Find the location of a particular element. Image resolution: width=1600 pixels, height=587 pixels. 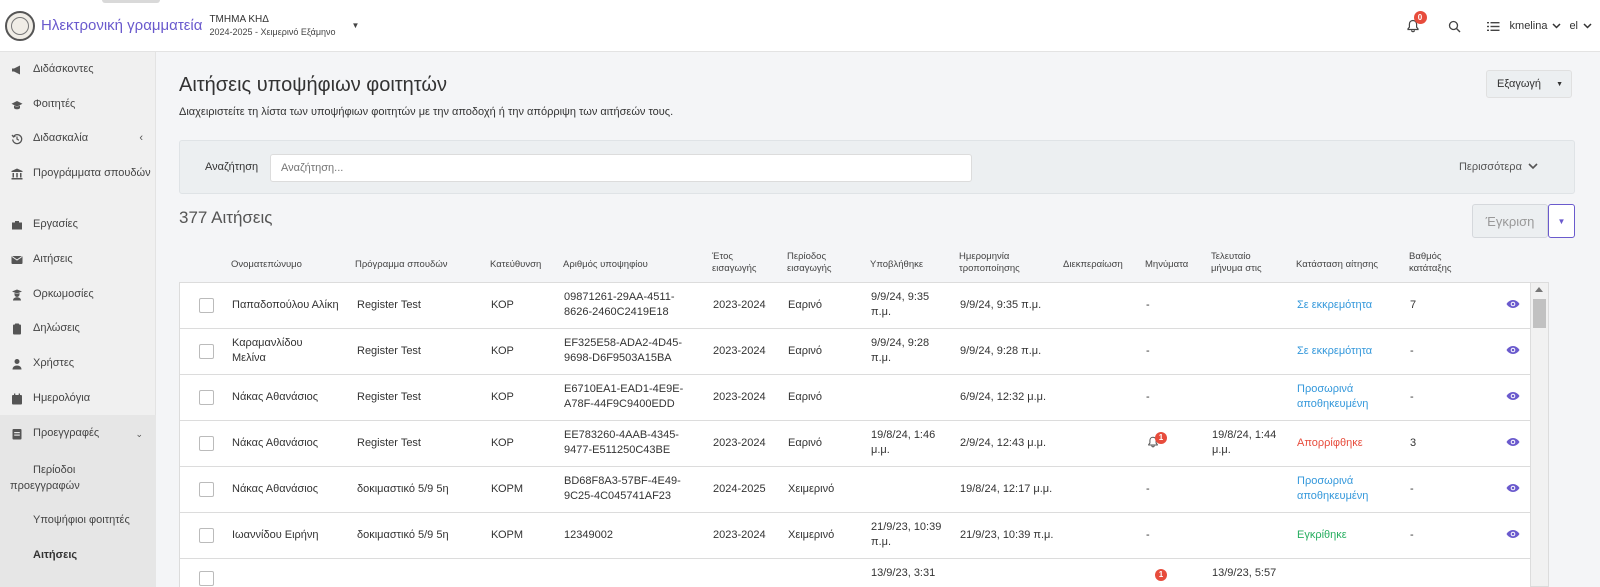

column-header-direction: Κατεύθυνση is located at coordinates (515, 265).